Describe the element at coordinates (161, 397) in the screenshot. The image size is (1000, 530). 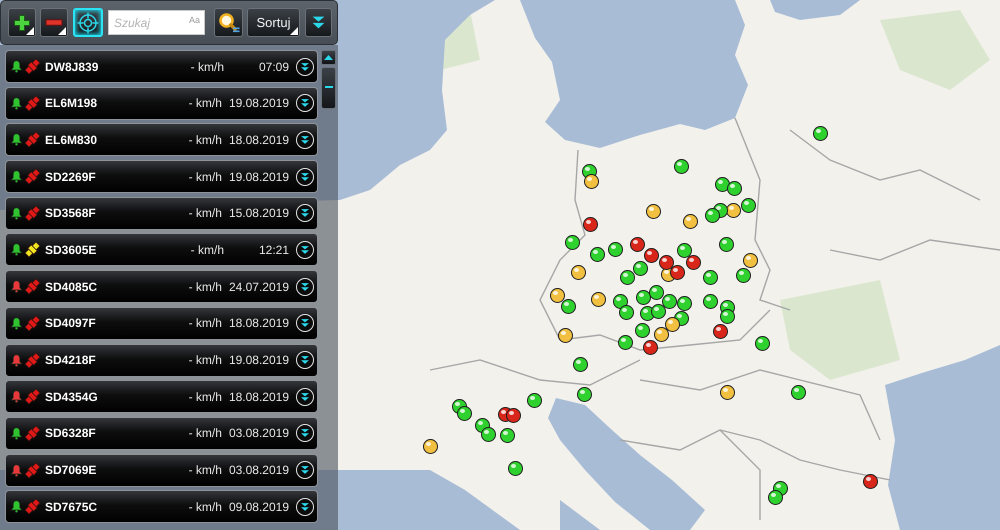
I see `vehicle-row: SD4354G - km/h 18.08.2019` at that location.